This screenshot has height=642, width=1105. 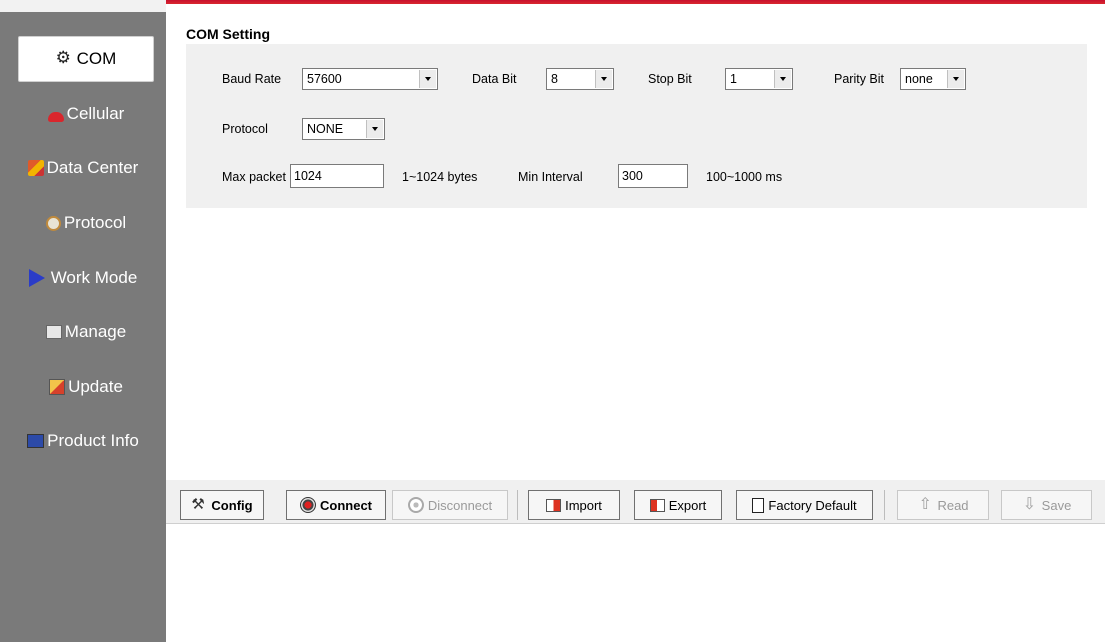 I want to click on arrow-up-icon, so click(x=925, y=504).